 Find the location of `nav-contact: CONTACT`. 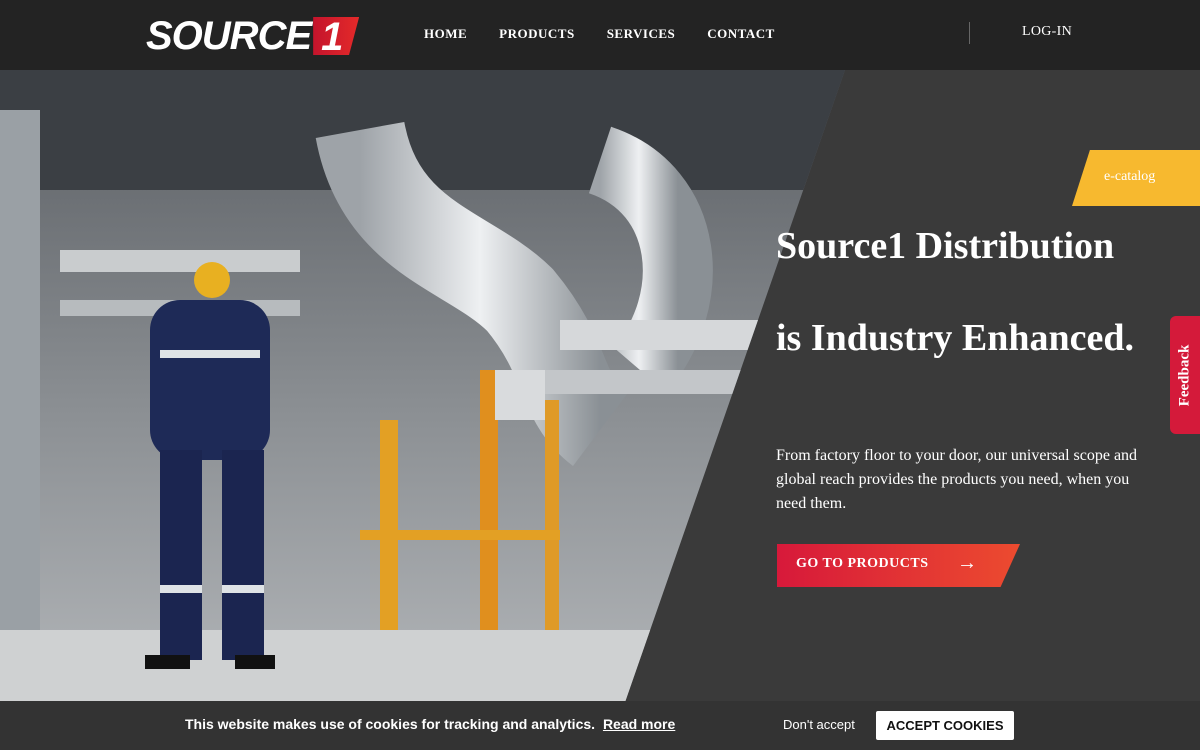

nav-contact: CONTACT is located at coordinates (741, 34).